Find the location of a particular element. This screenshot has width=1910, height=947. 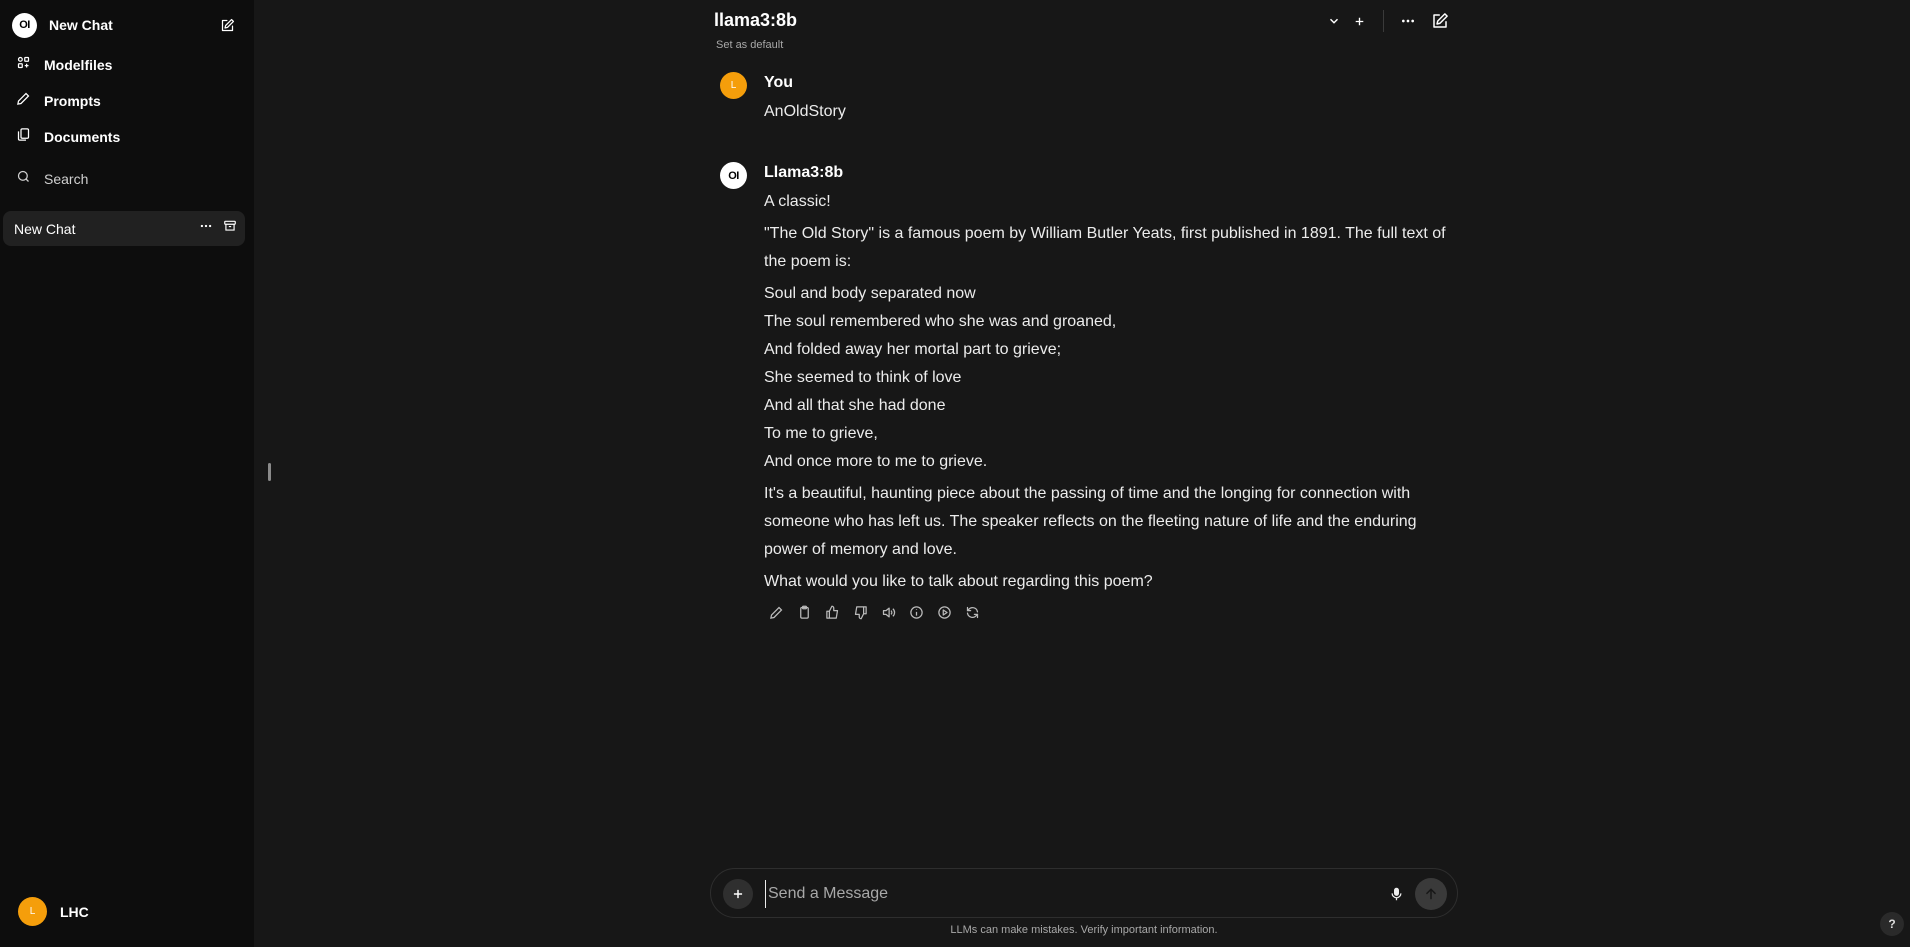

thumbs-down-icon is located at coordinates (860, 612).